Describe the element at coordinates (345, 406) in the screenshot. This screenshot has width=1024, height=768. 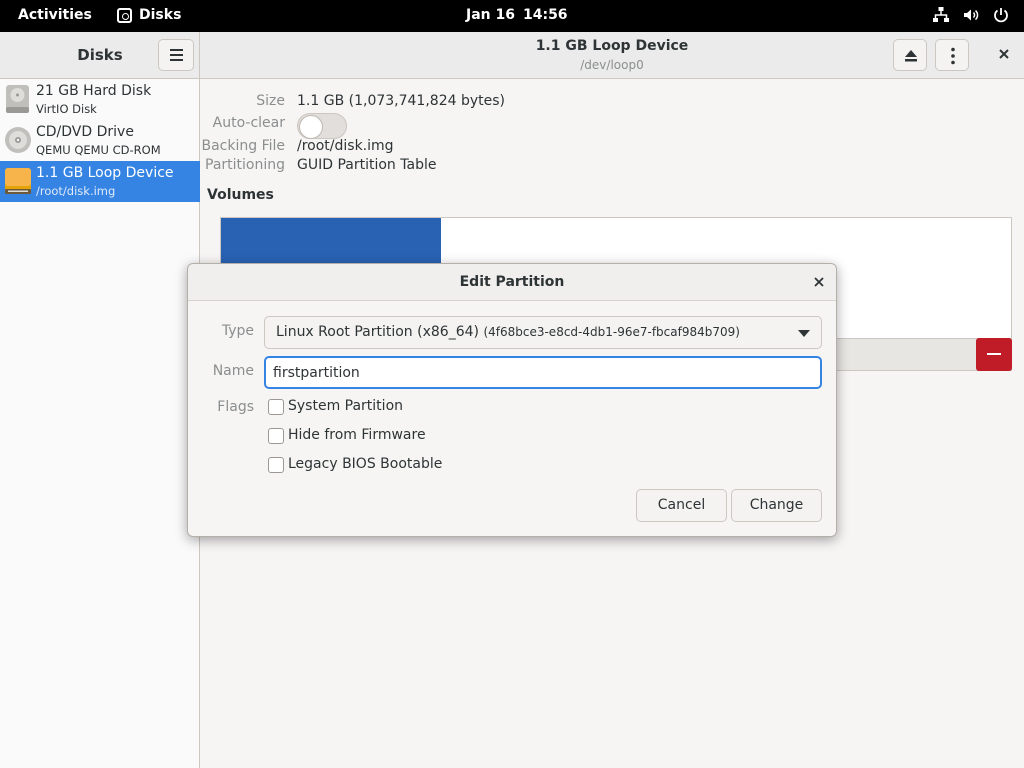
I see `system-partition-label: System Partition` at that location.